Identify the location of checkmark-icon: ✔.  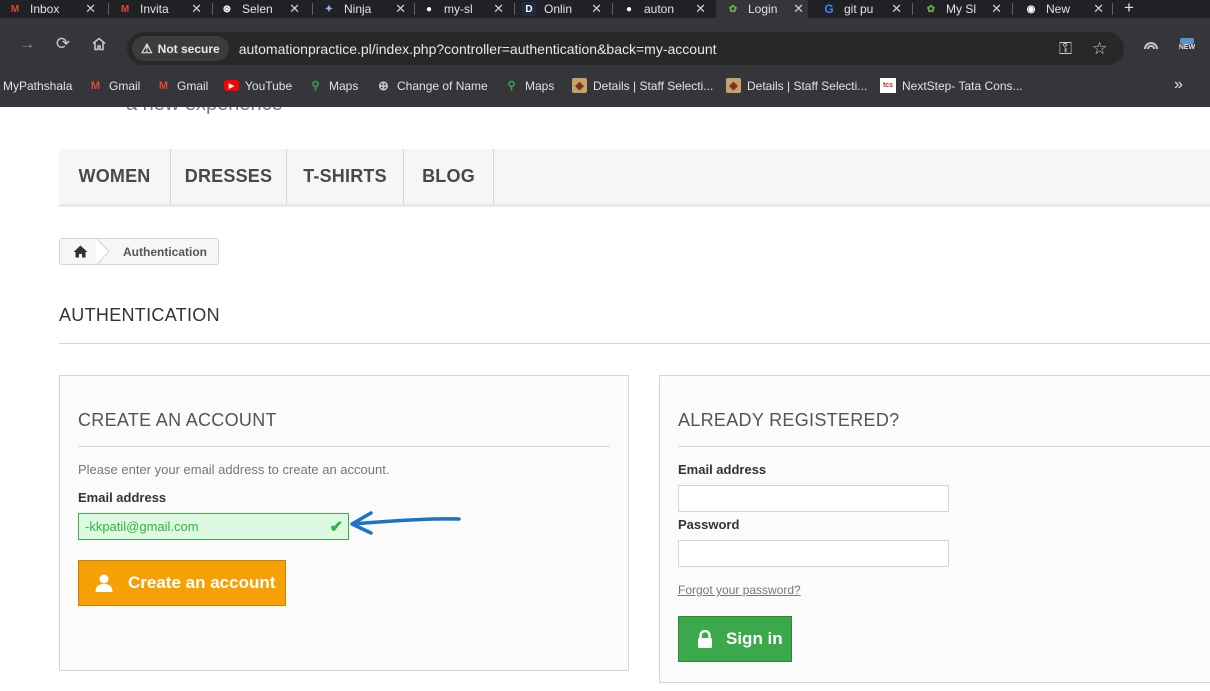
(336, 527).